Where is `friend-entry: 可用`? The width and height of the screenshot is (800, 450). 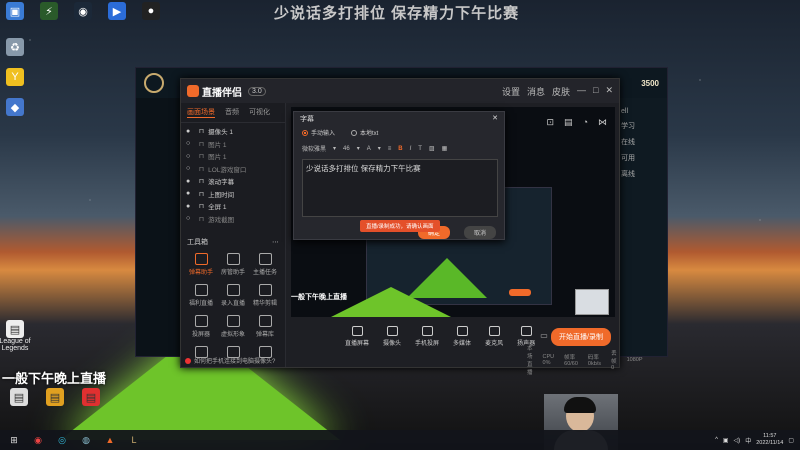
friend-entry: 可用 is located at coordinates (628, 158).